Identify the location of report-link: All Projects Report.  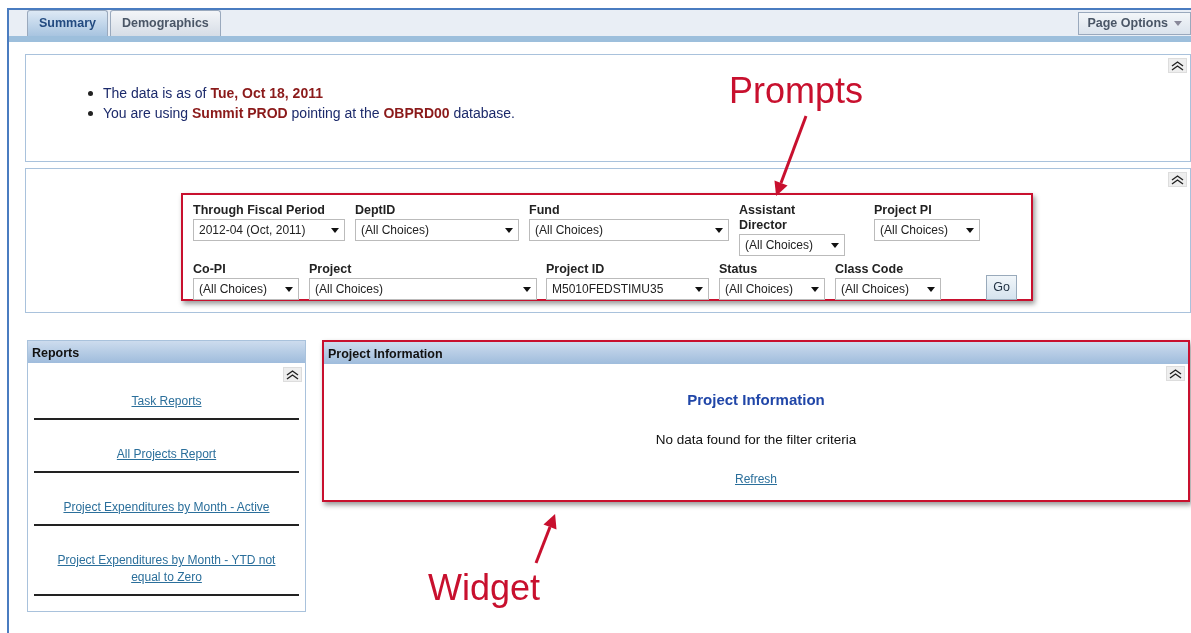
(166, 454).